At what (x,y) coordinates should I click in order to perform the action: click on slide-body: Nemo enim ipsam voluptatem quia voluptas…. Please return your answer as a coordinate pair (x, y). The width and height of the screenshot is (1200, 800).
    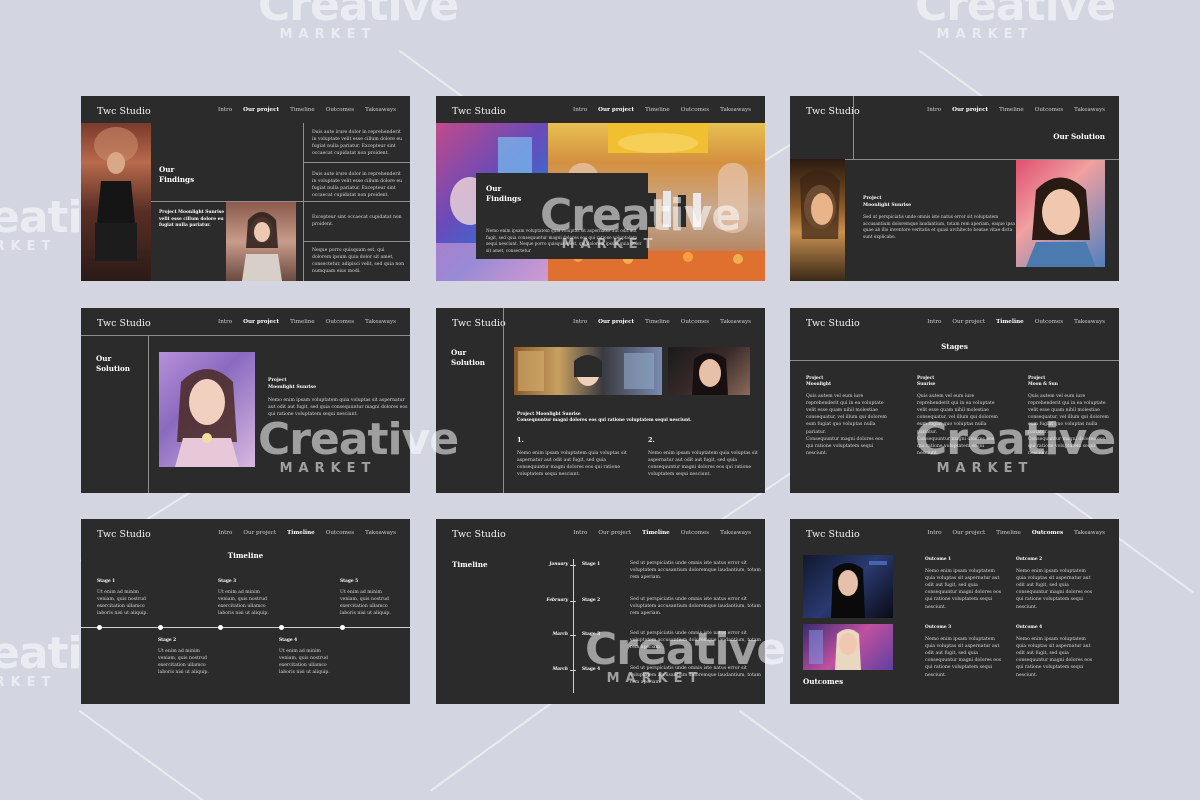
    Looking at the image, I should click on (564, 240).